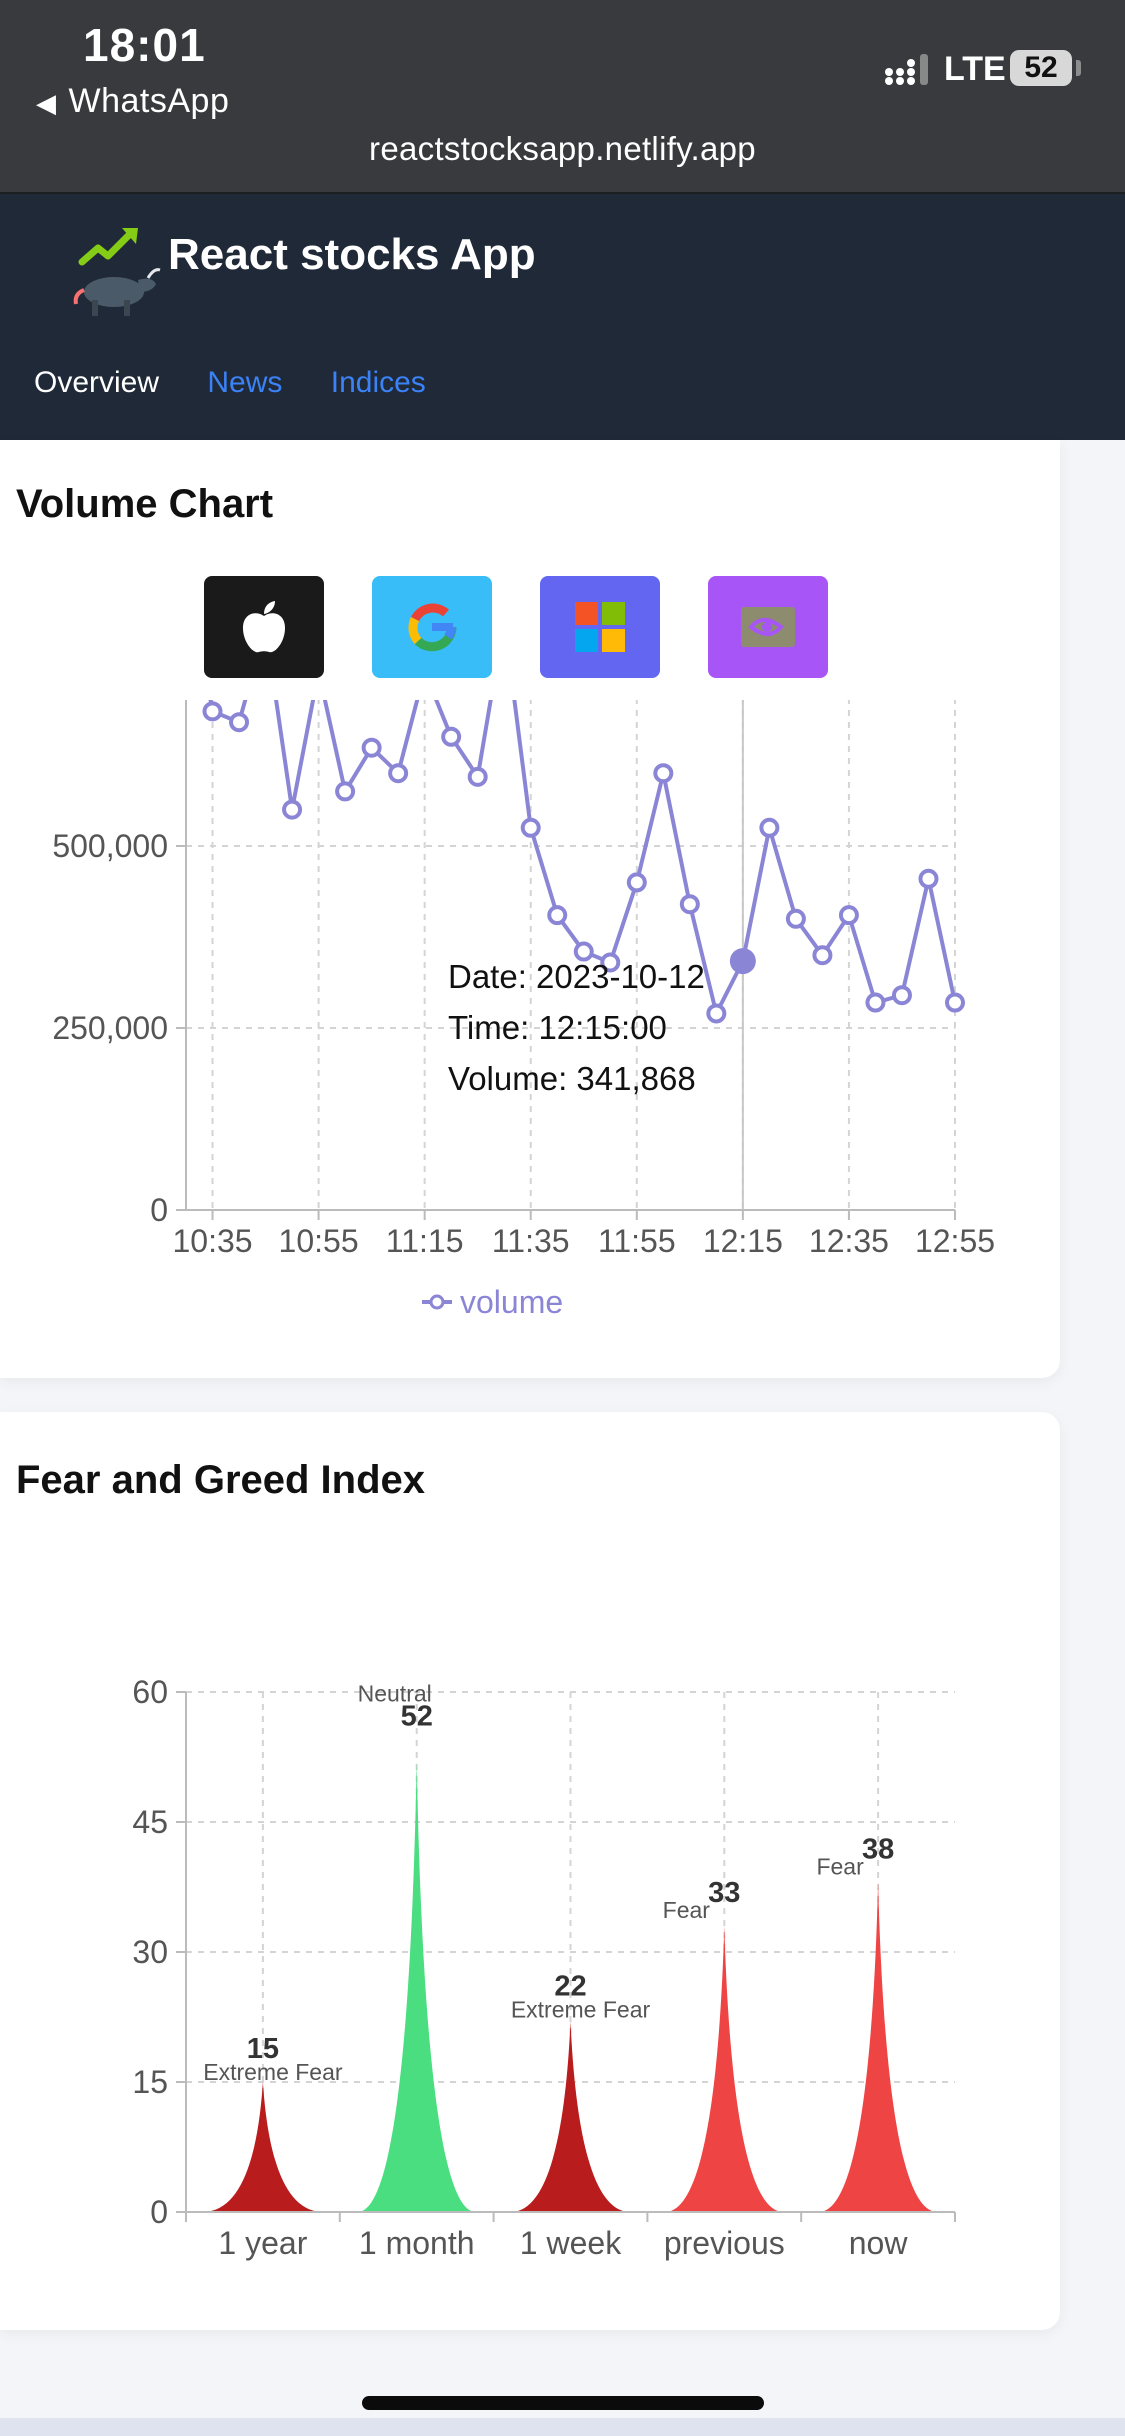  Describe the element at coordinates (144, 45) in the screenshot. I see `status-time: 18:01` at that location.